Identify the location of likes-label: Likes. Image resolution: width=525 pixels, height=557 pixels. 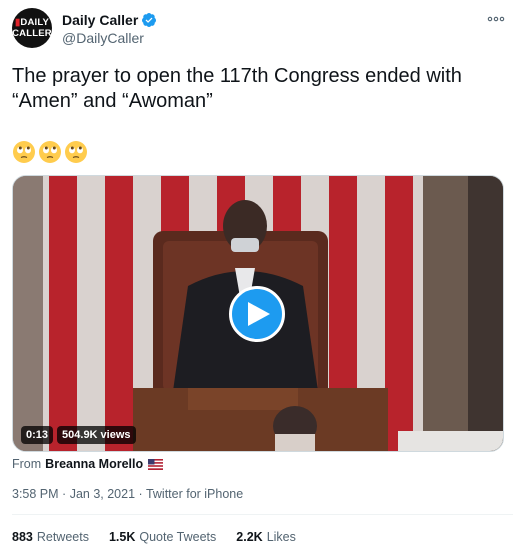
(281, 537).